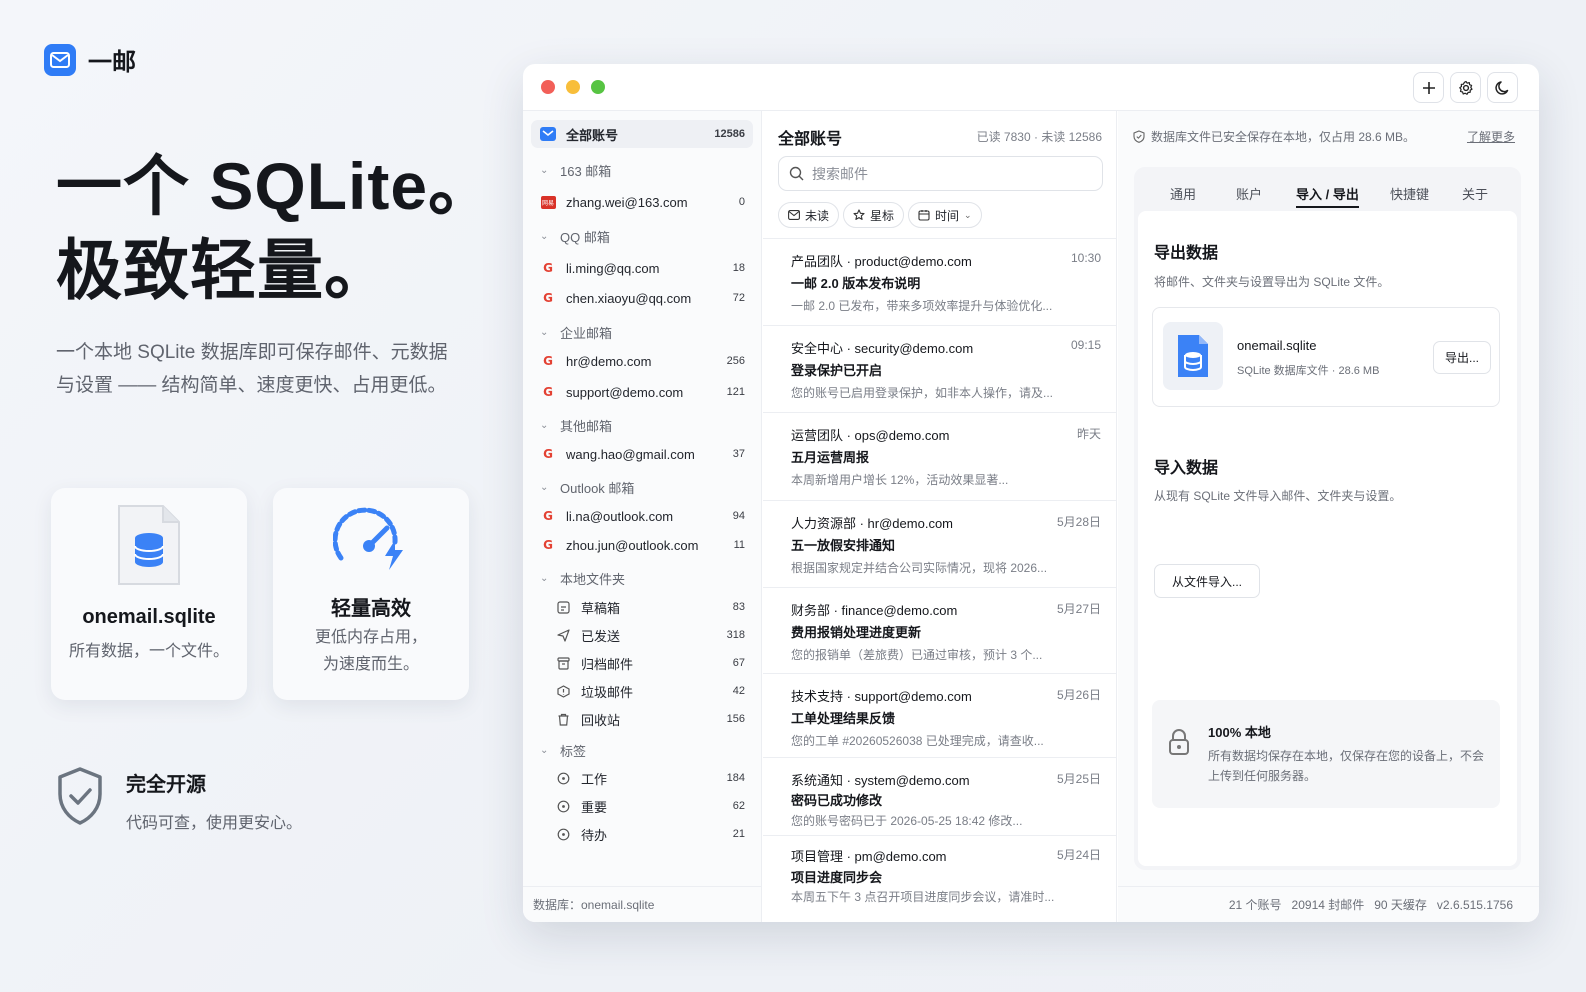 This screenshot has height=992, width=1586. Describe the element at coordinates (214, 823) in the screenshot. I see `open-source-desc: 代码可查，使用更安心。` at that location.